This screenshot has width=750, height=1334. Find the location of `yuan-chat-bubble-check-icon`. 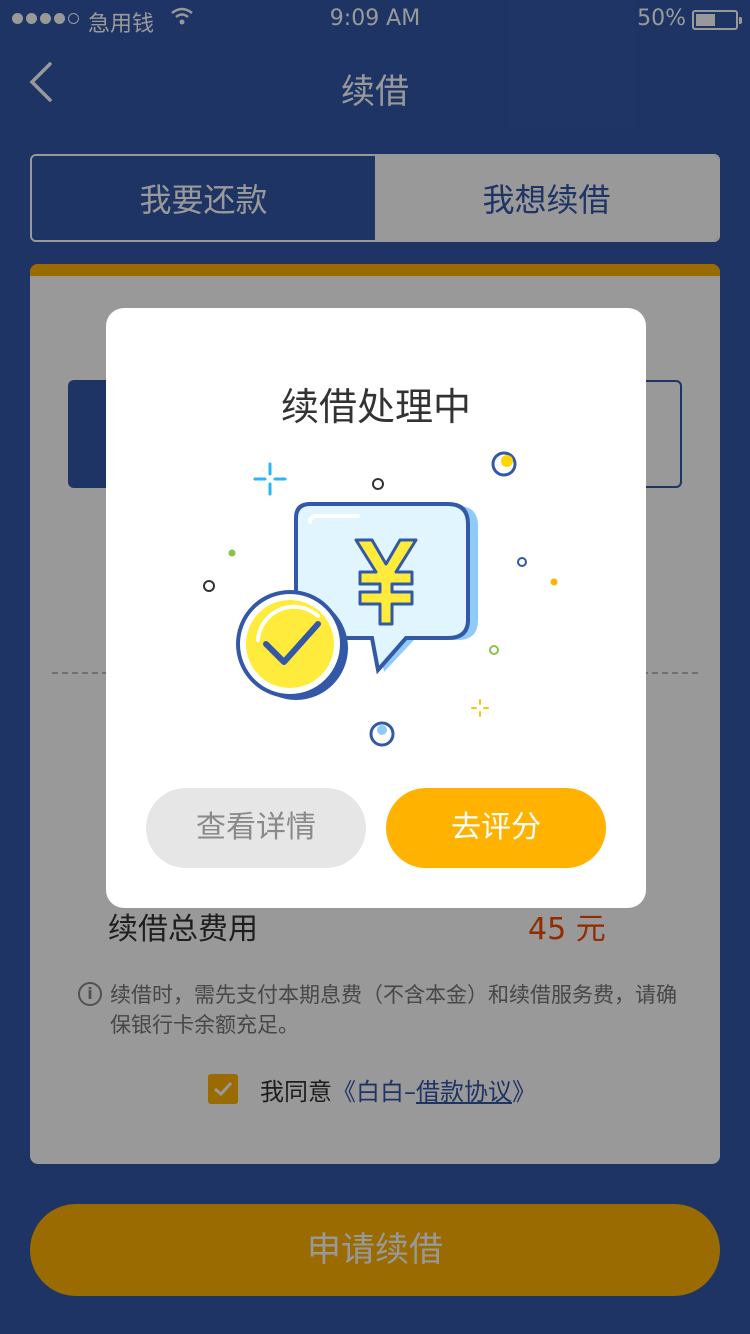

yuan-chat-bubble-check-icon is located at coordinates (380, 599).